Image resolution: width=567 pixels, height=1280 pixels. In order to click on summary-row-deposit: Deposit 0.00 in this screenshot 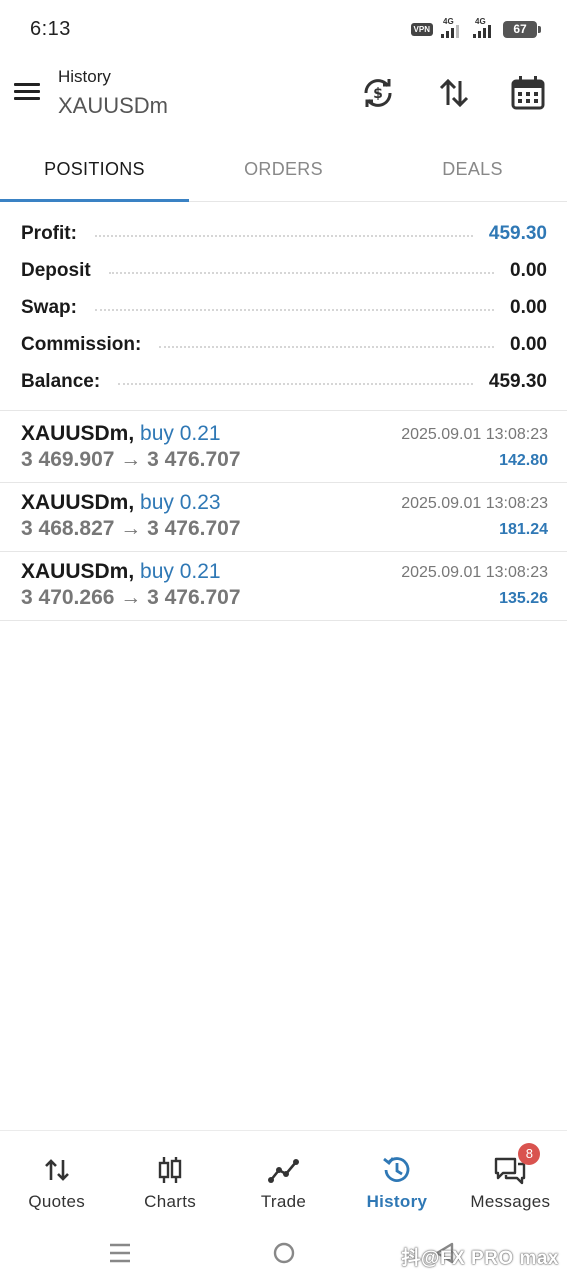, I will do `click(283, 270)`.